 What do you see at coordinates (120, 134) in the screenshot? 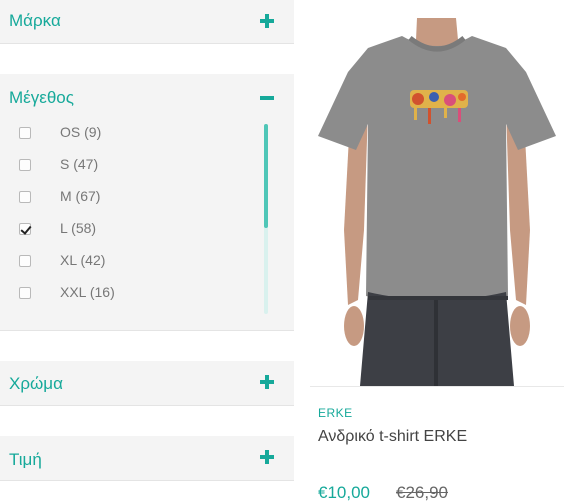
I see `size-option-os: OS (9)` at bounding box center [120, 134].